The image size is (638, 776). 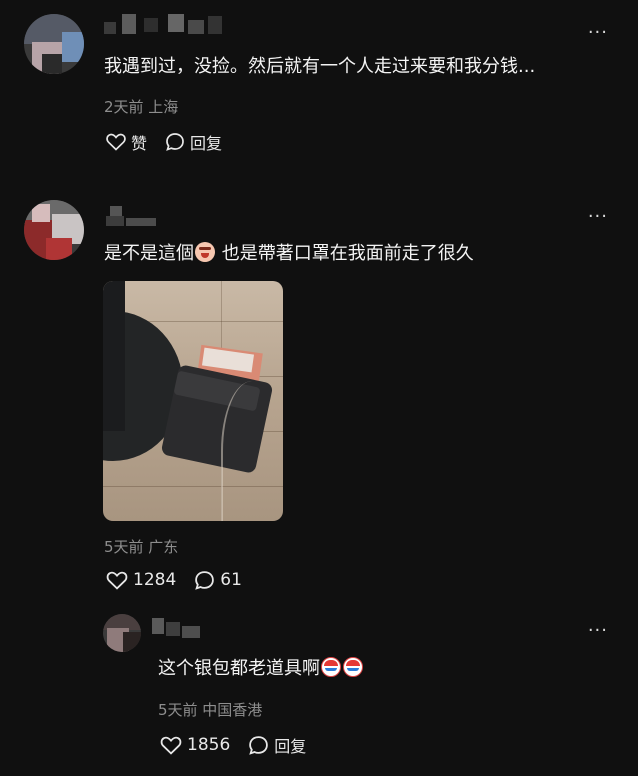 What do you see at coordinates (210, 710) in the screenshot?
I see `comment-meta: 5天前 中国香港` at bounding box center [210, 710].